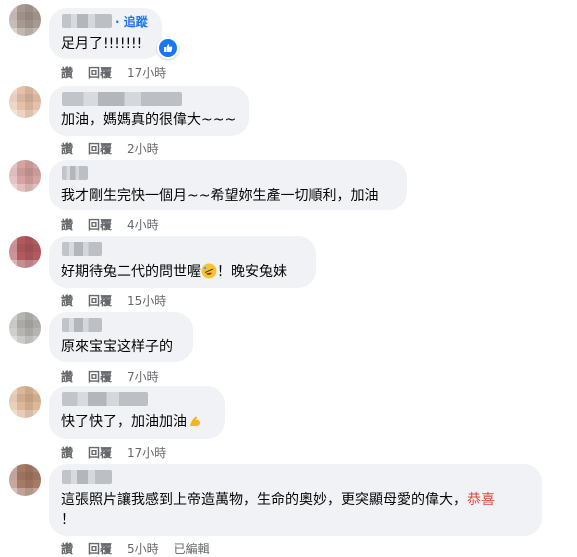 The width and height of the screenshot is (577, 557). Describe the element at coordinates (117, 376) in the screenshot. I see `comment-actions: 讚 回覆 7小時` at that location.